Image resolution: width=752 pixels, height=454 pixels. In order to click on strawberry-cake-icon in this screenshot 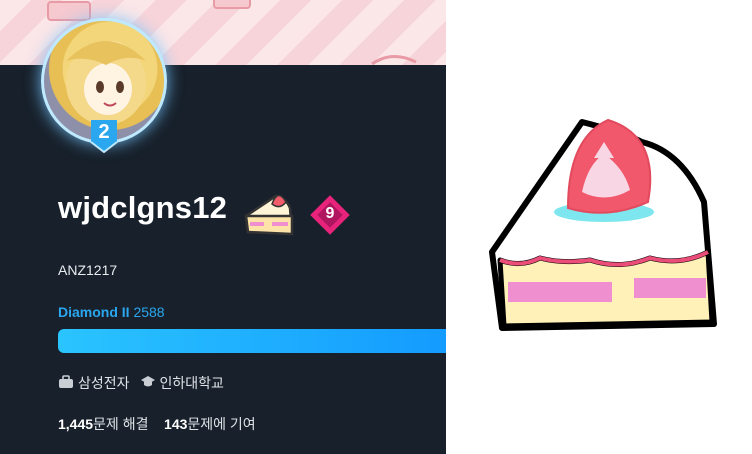, I will do `click(268, 213)`.